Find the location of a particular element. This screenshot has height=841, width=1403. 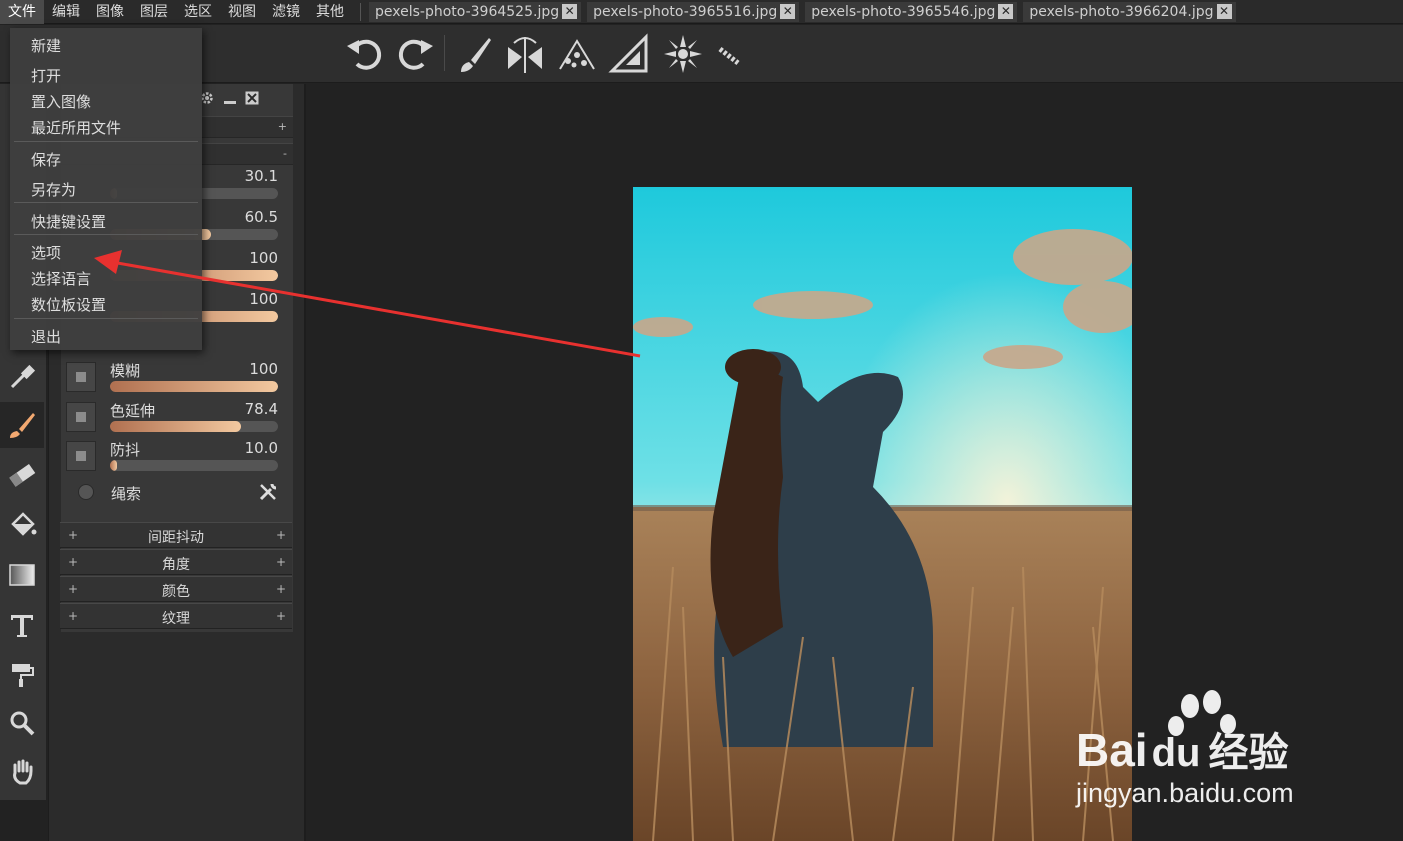

mandala-icon is located at coordinates (683, 54).